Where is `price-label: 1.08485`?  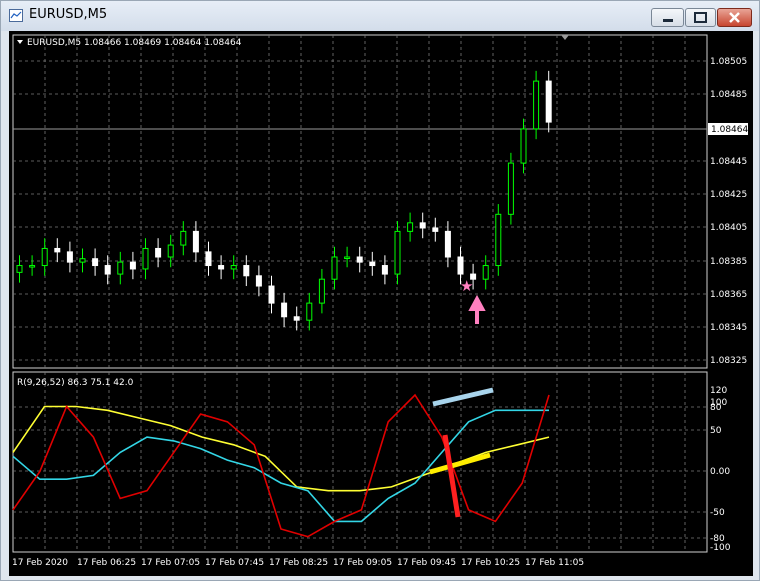
price-label: 1.08485 is located at coordinates (728, 95).